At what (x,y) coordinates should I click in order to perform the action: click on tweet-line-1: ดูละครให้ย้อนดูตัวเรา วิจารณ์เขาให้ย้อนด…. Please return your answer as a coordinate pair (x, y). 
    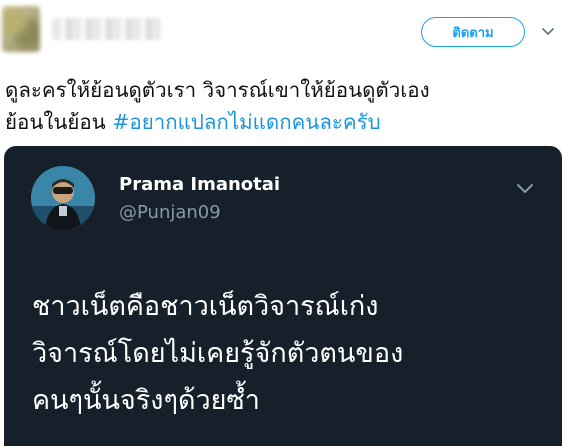
    Looking at the image, I should click on (217, 90).